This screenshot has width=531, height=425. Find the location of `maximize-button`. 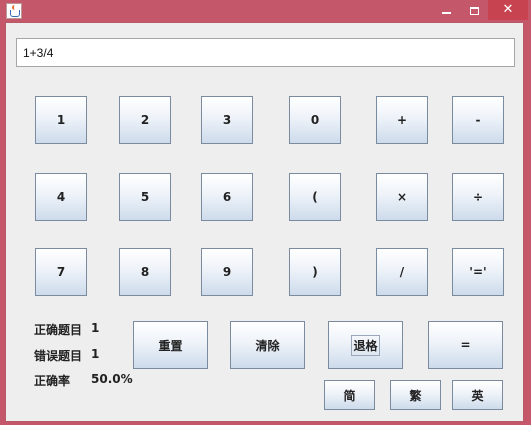

maximize-button is located at coordinates (474, 10).